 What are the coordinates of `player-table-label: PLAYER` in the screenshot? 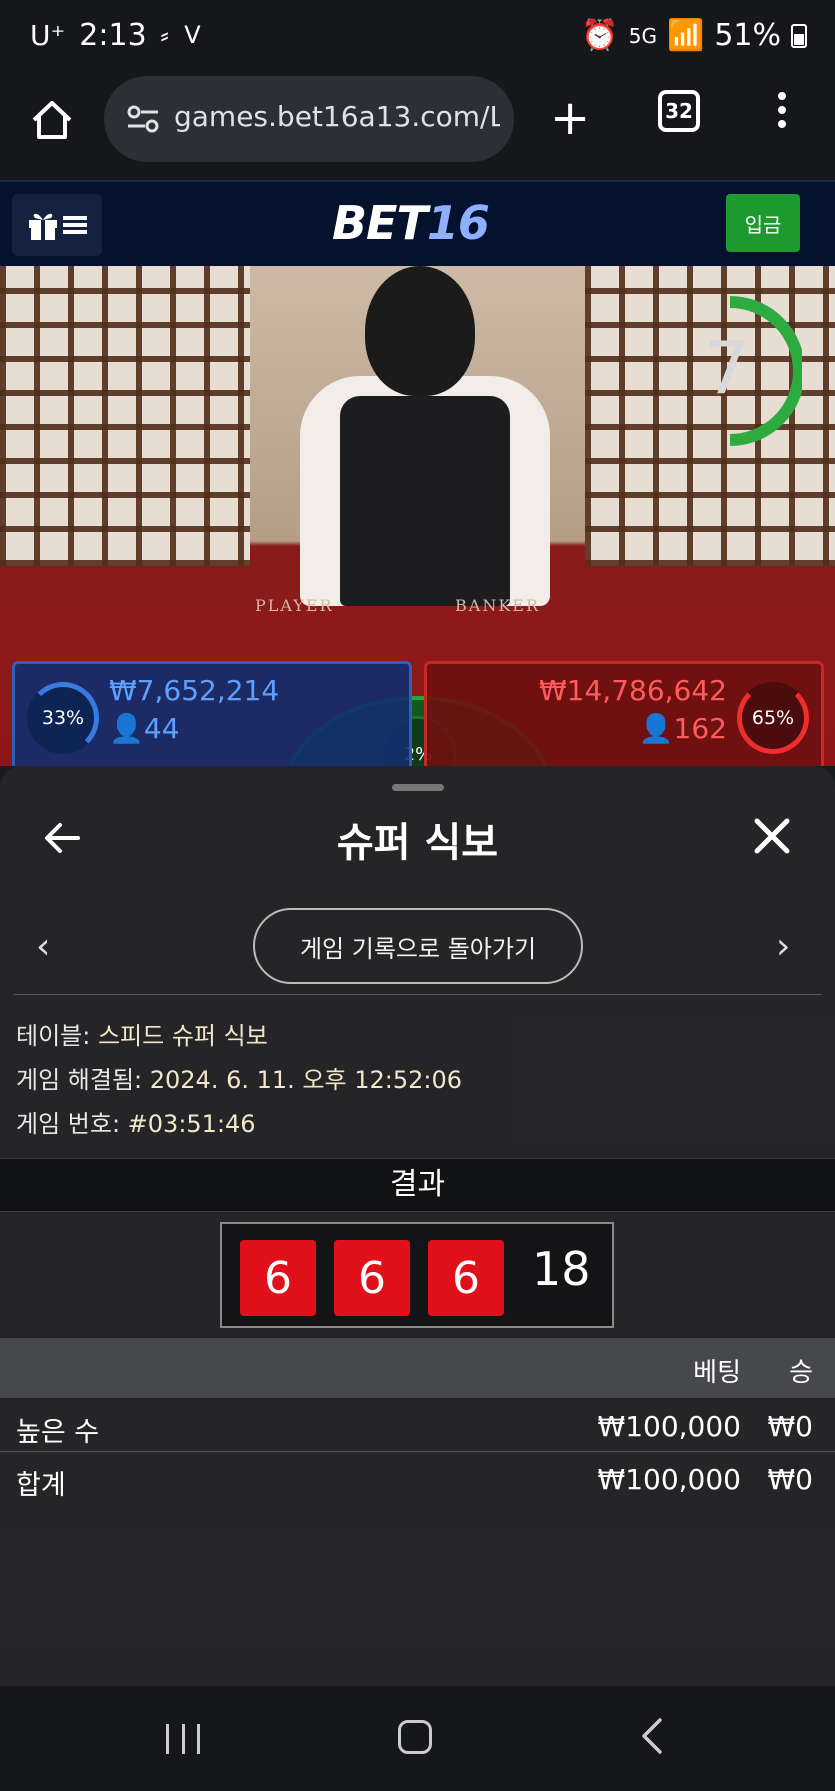 It's located at (294, 605).